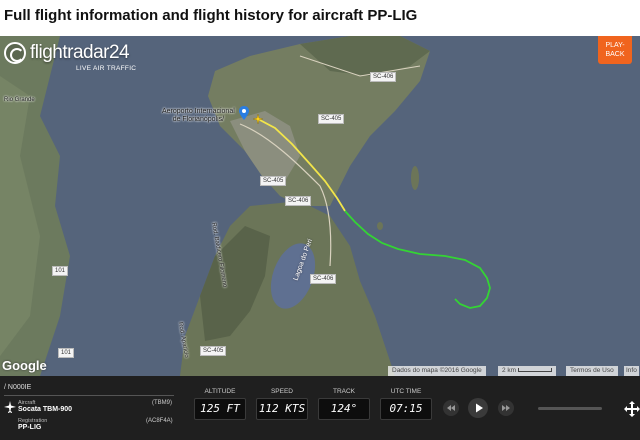 This screenshot has height=440, width=640. Describe the element at coordinates (406, 409) in the screenshot. I see `utc-value: 07:15` at that location.